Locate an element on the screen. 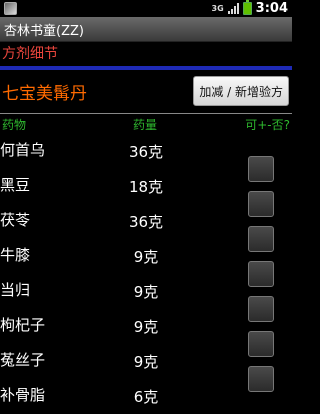  recipe-row: 七宝美髯丹 加减 / 新增验方 is located at coordinates (146, 91).